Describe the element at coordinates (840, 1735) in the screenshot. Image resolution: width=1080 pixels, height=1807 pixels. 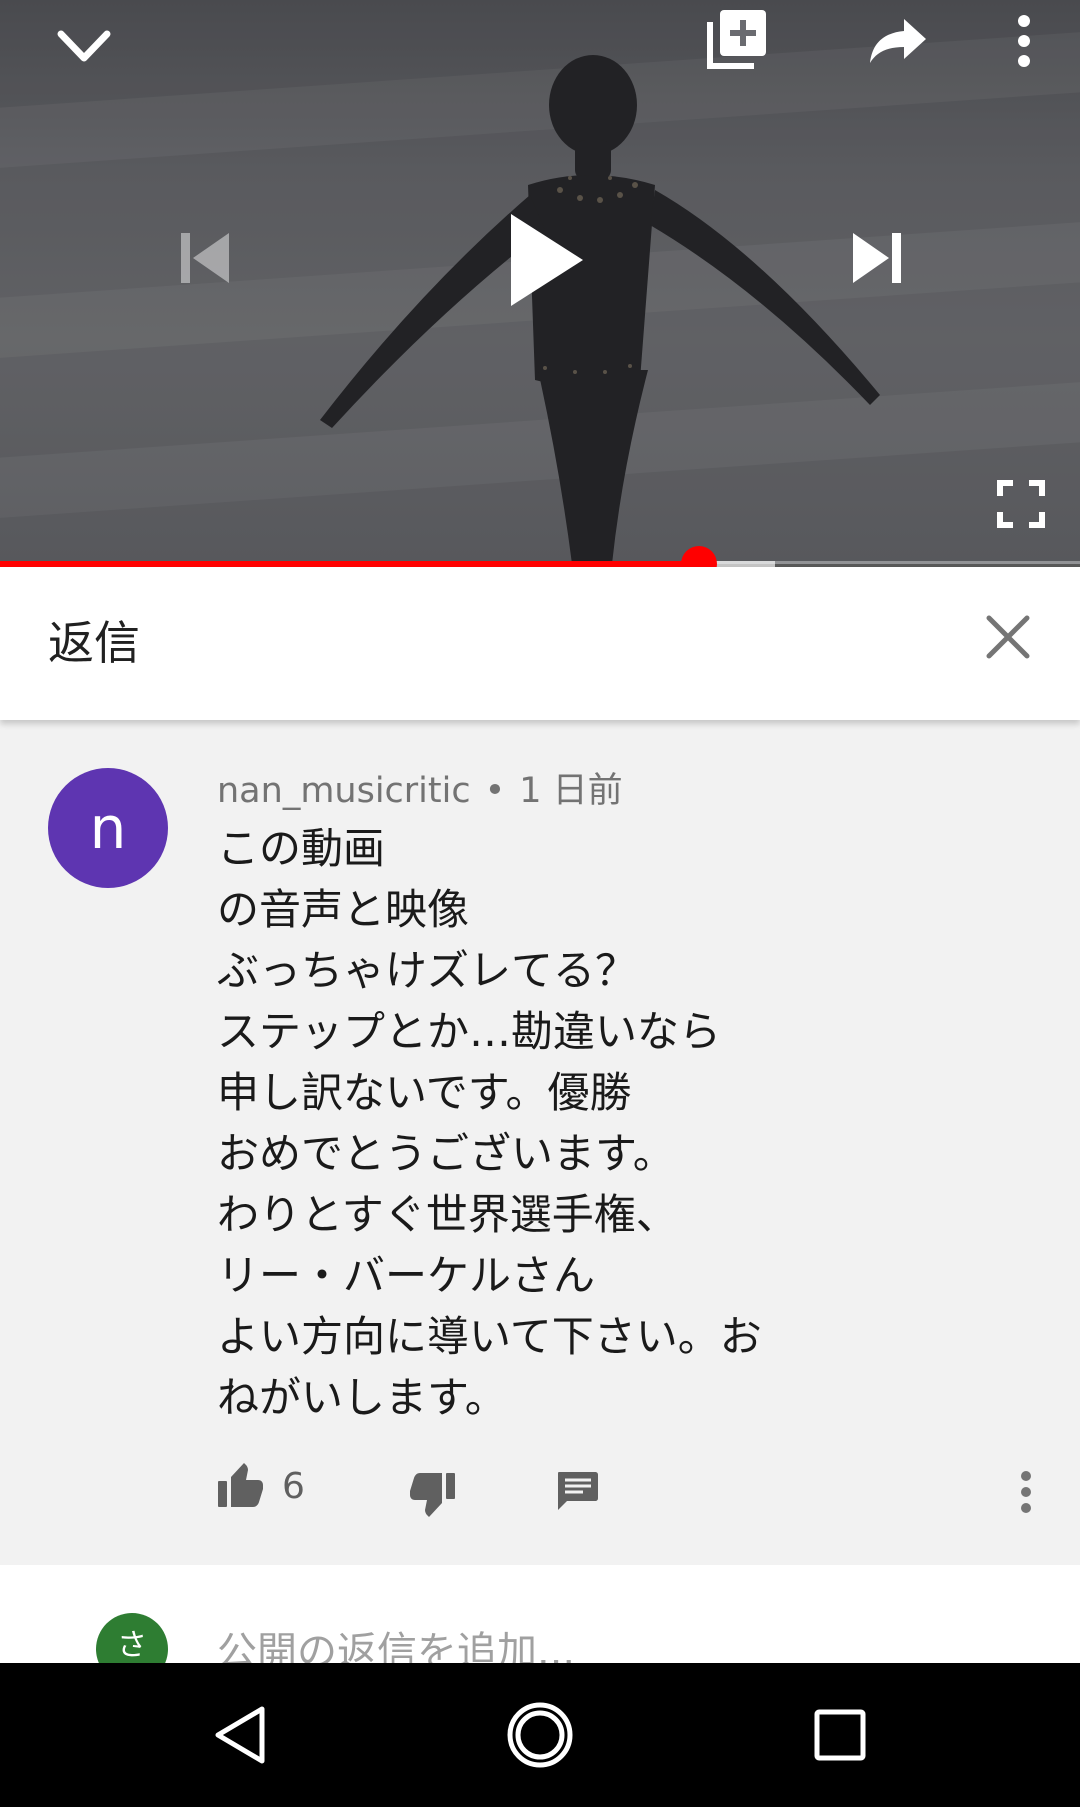
I see `recents-icon` at that location.